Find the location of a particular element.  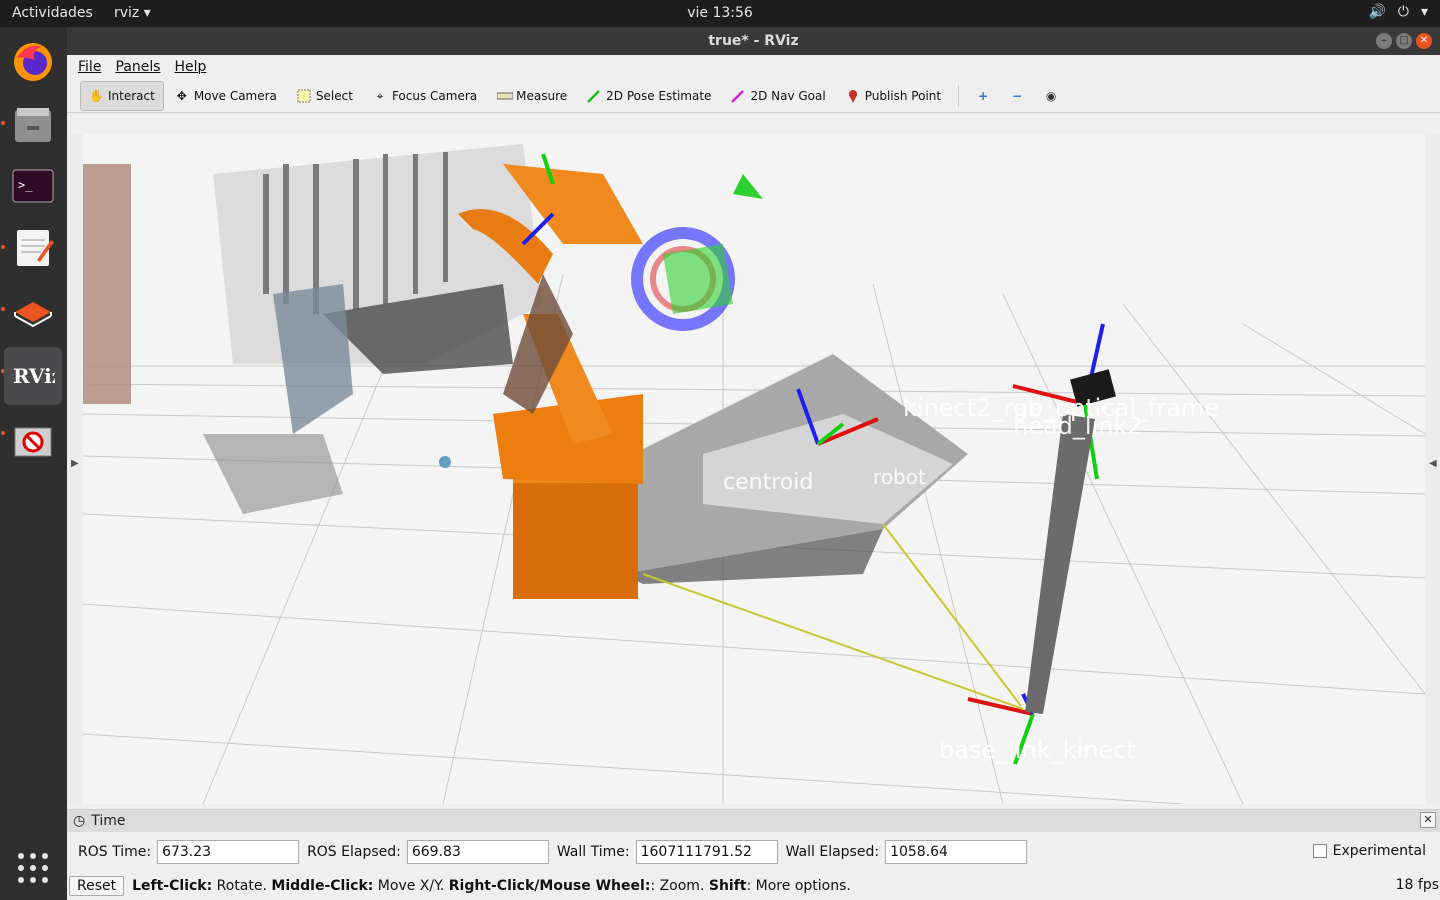

tool-select: Select is located at coordinates (325, 96).